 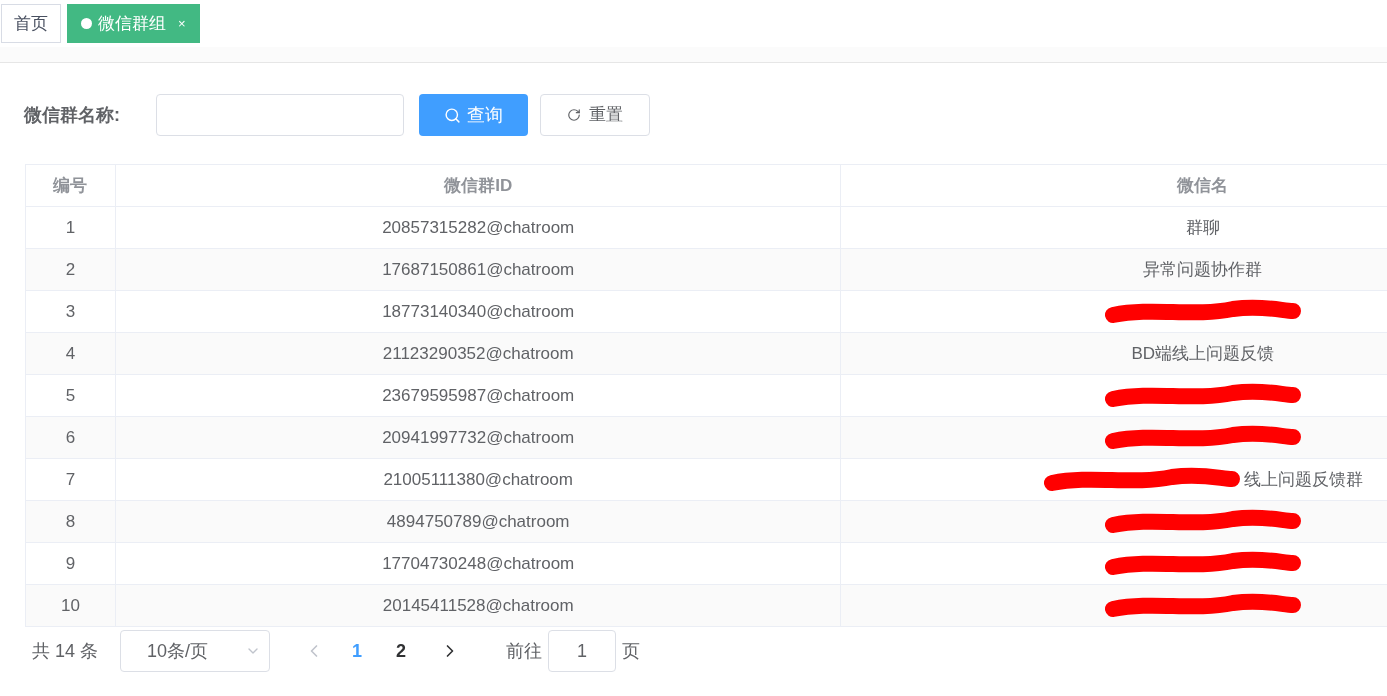 What do you see at coordinates (70, 395) in the screenshot?
I see `table-cell-text: 5` at bounding box center [70, 395].